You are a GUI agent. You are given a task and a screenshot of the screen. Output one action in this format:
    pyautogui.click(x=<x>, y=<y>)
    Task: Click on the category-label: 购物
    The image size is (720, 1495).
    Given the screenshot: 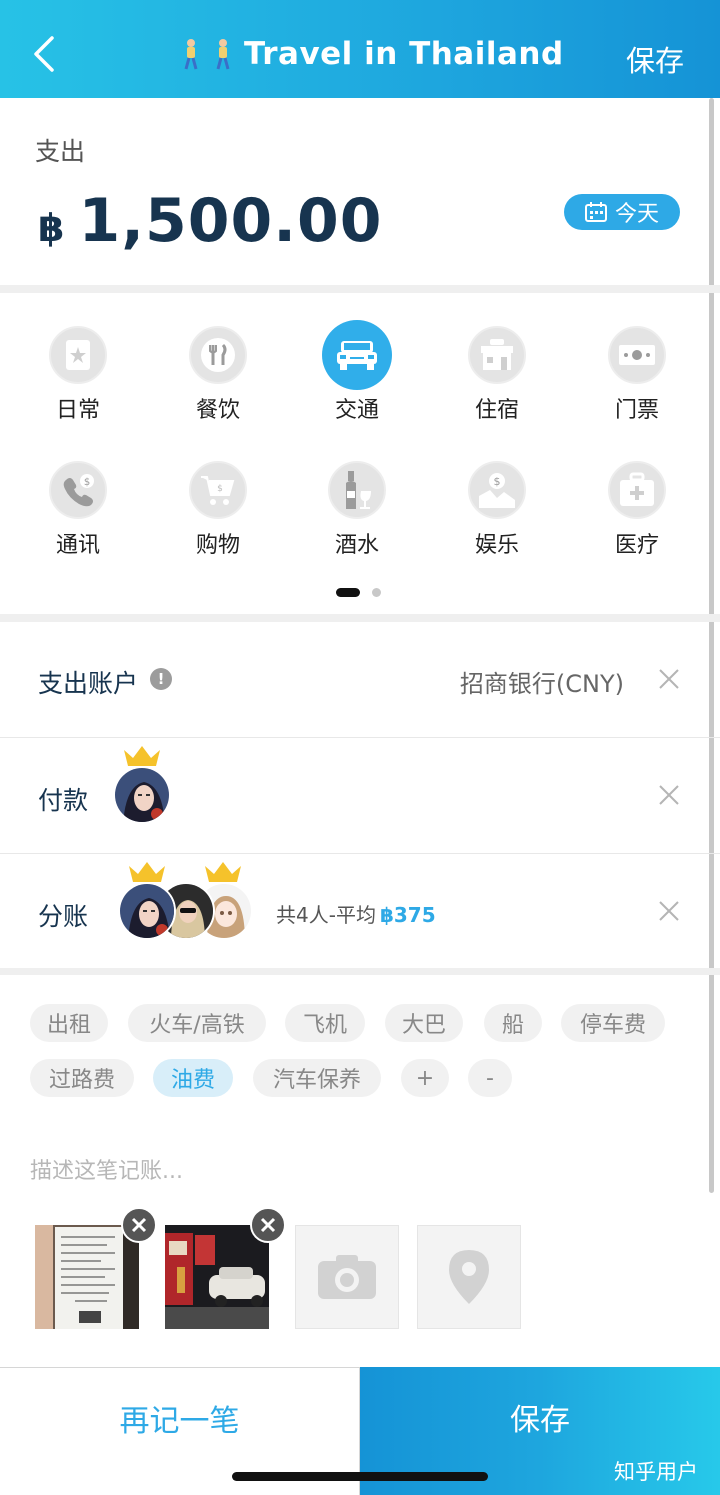 What is the action you would take?
    pyautogui.click(x=217, y=545)
    